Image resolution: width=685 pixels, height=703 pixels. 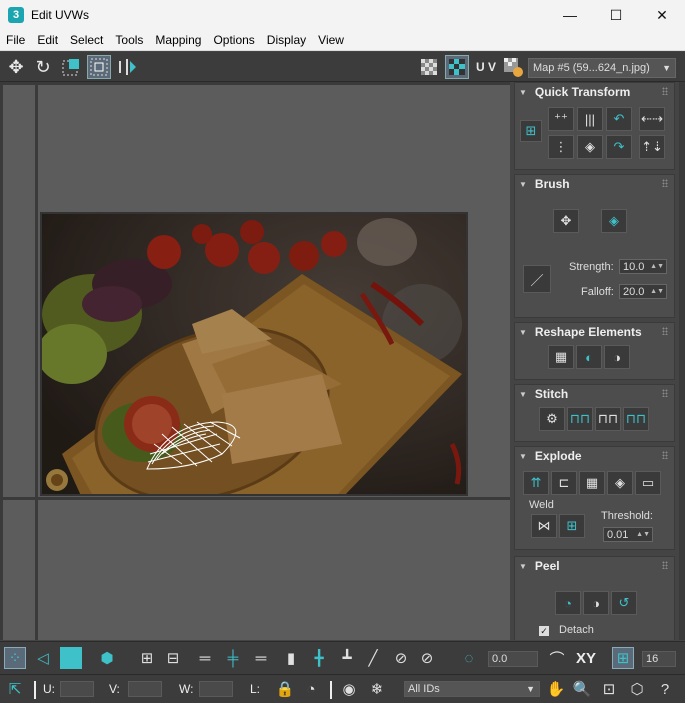 I want to click on ring-shrink-icon: ┻, so click(x=347, y=658).